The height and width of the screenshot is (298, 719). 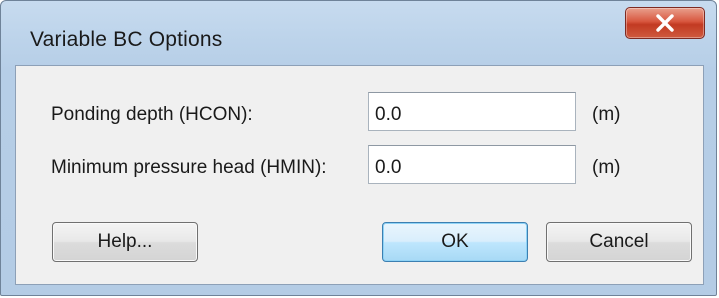 I want to click on ponding-depth-input, so click(x=472, y=111).